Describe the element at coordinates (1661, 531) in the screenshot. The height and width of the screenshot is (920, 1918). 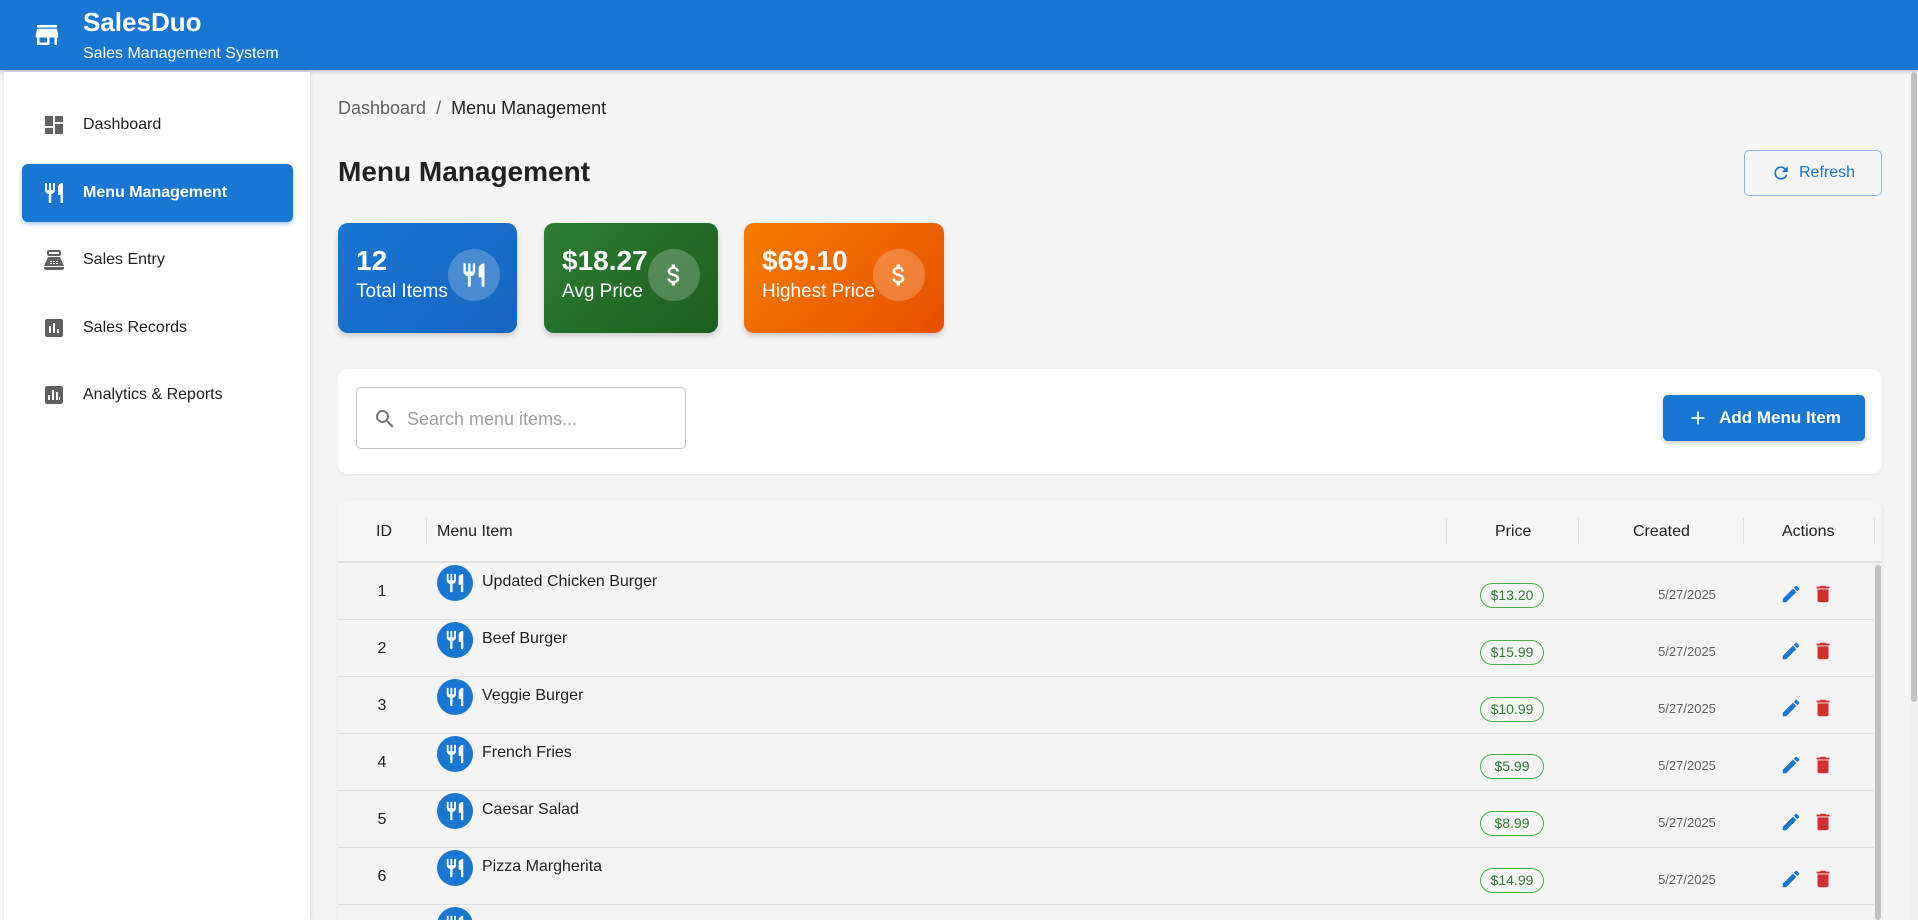
I see `column-header-created: Created` at that location.